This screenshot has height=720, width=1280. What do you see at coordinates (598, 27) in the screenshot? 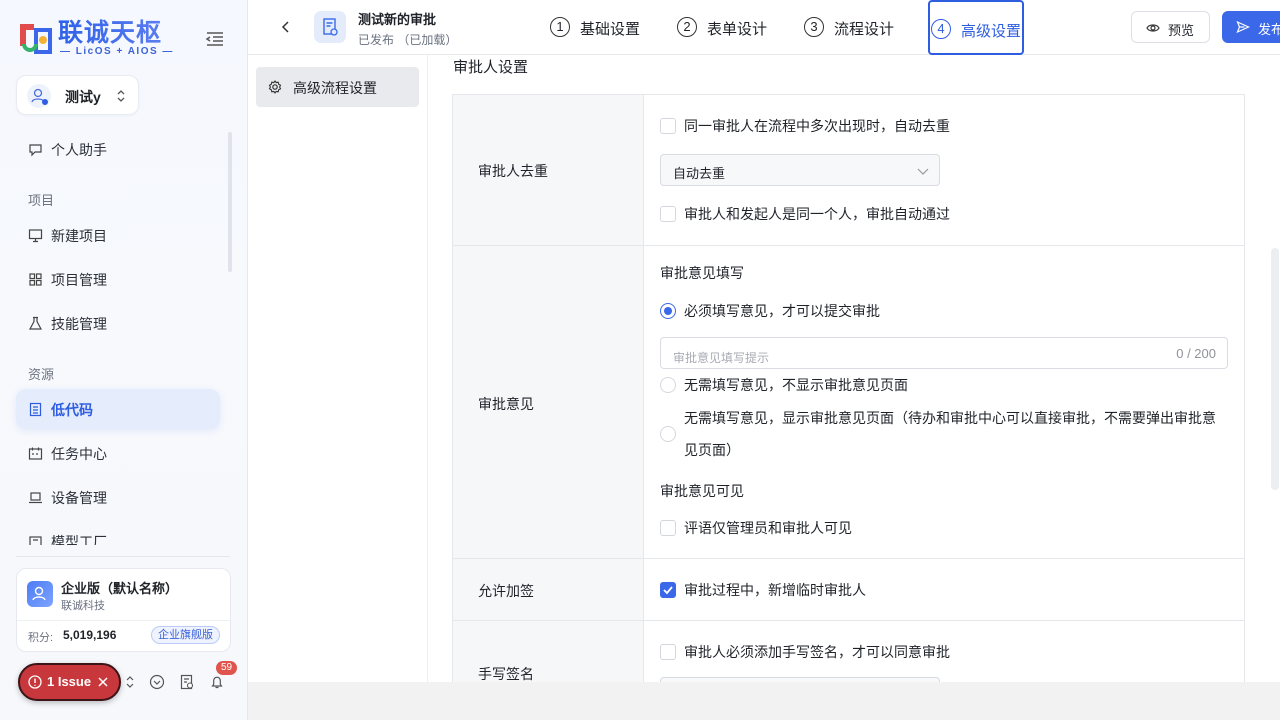
I see `tab-basic-settings: 1 基础设置` at bounding box center [598, 27].